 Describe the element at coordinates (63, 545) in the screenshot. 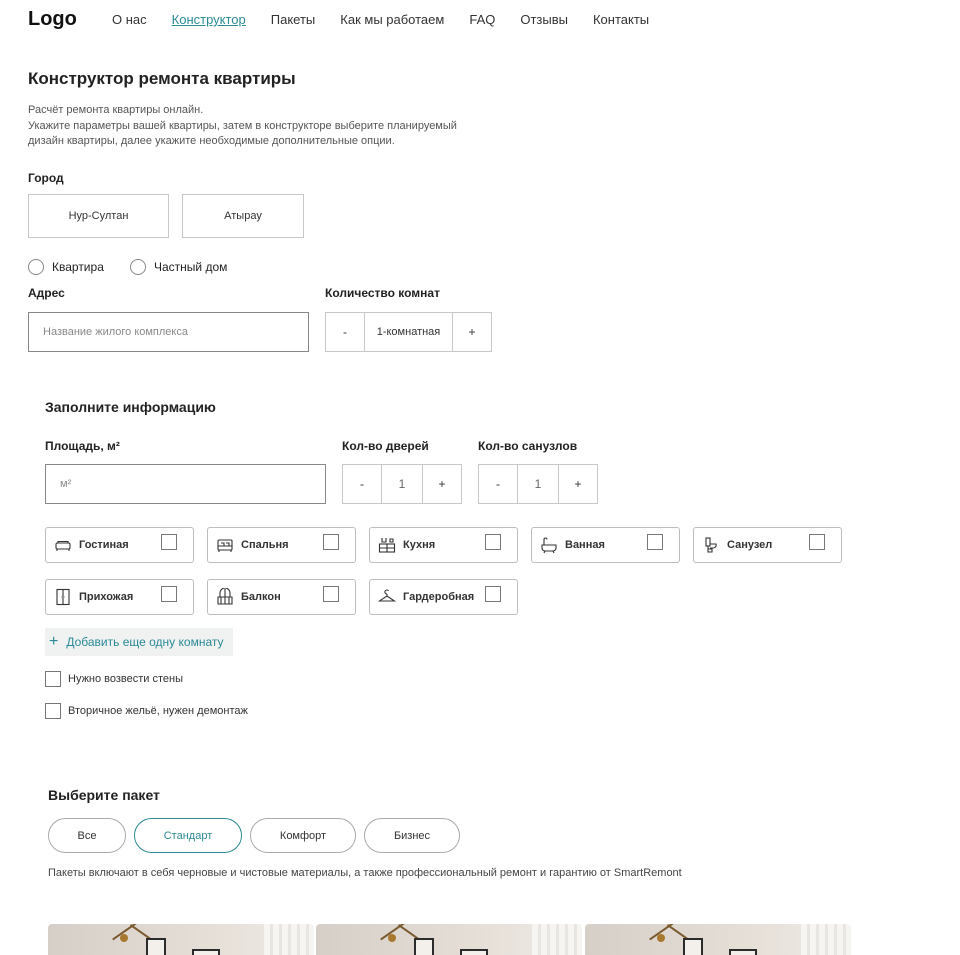

I see `sofa-icon` at that location.